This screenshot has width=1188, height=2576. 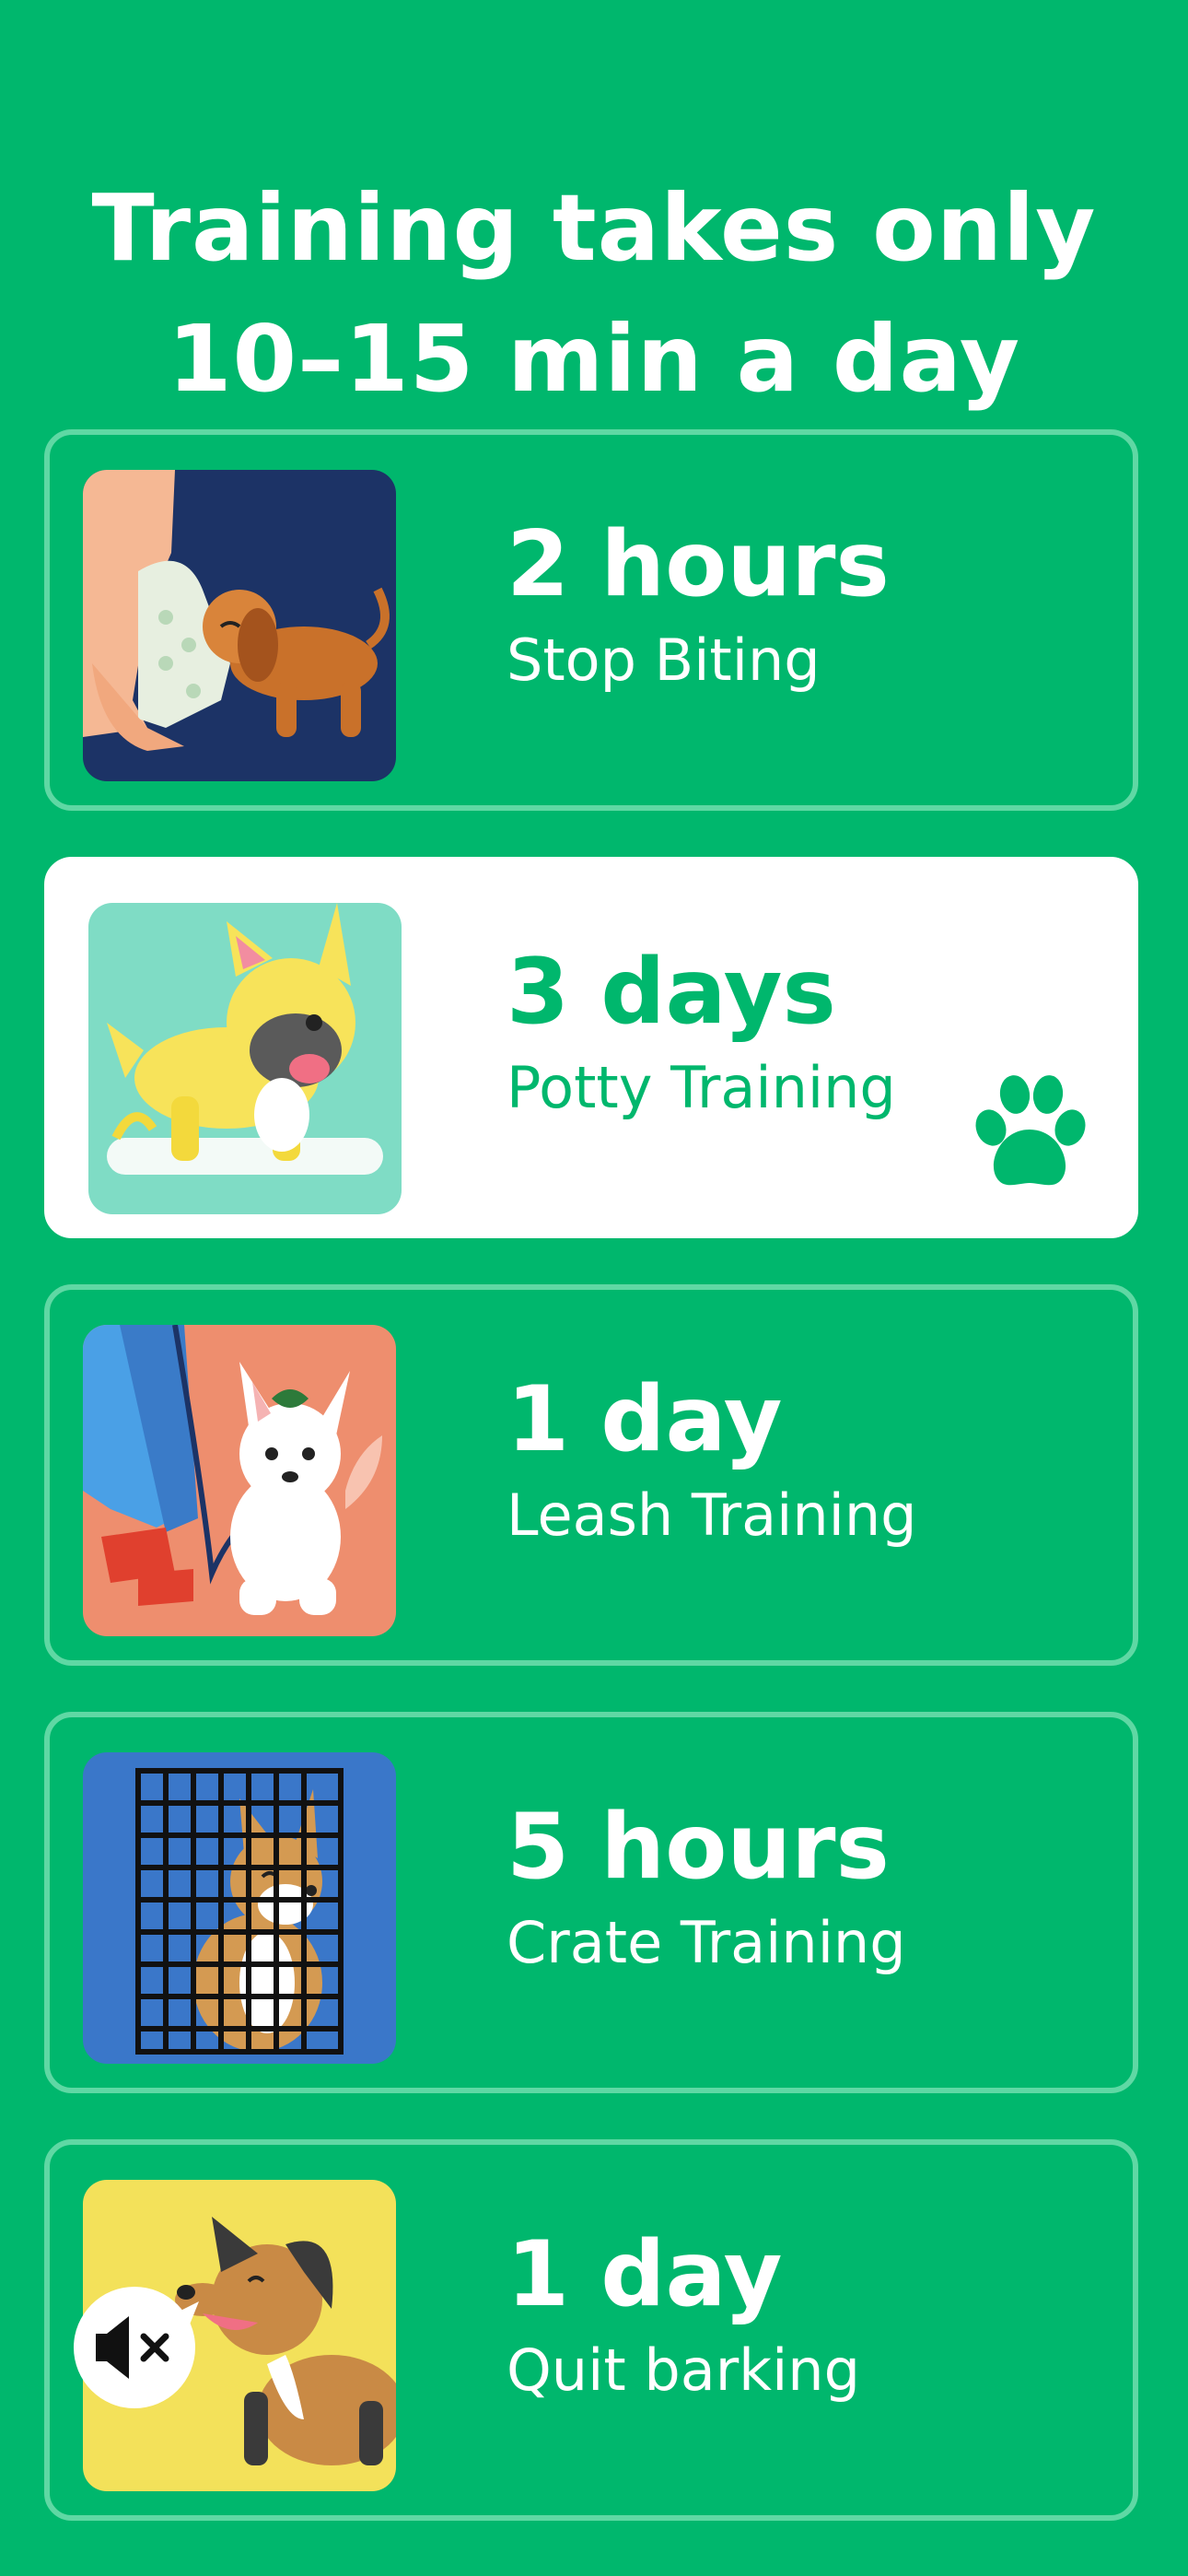 What do you see at coordinates (712, 1515) in the screenshot?
I see `option-label: Leash Training` at bounding box center [712, 1515].